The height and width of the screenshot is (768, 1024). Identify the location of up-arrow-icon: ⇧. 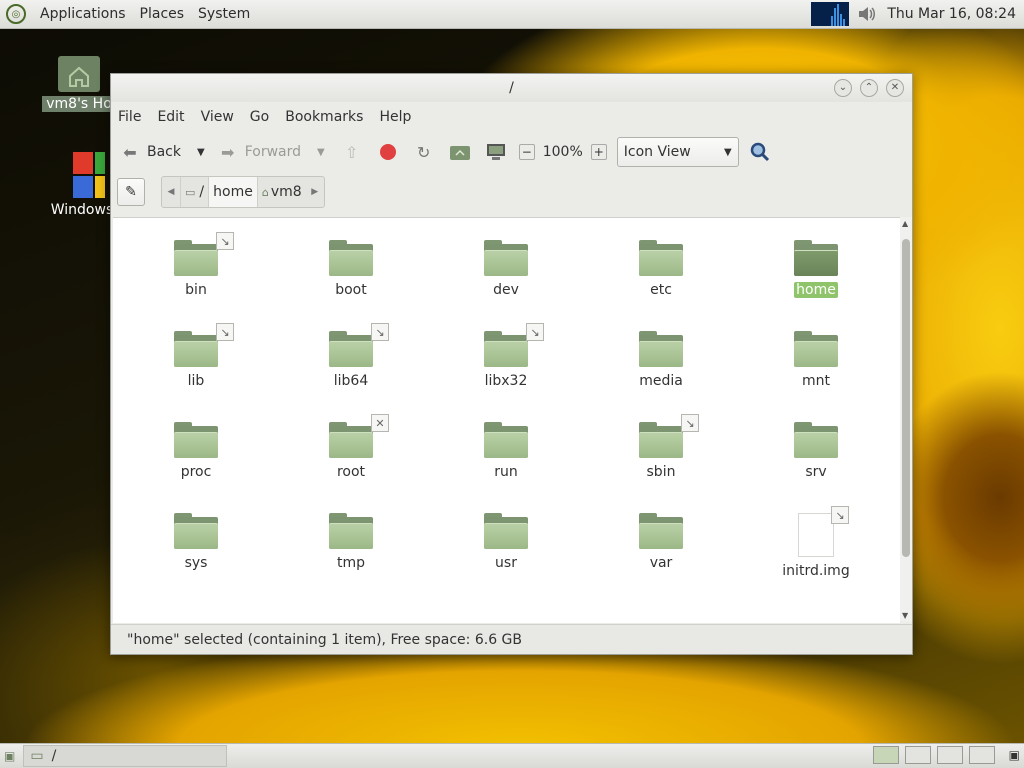
(352, 152).